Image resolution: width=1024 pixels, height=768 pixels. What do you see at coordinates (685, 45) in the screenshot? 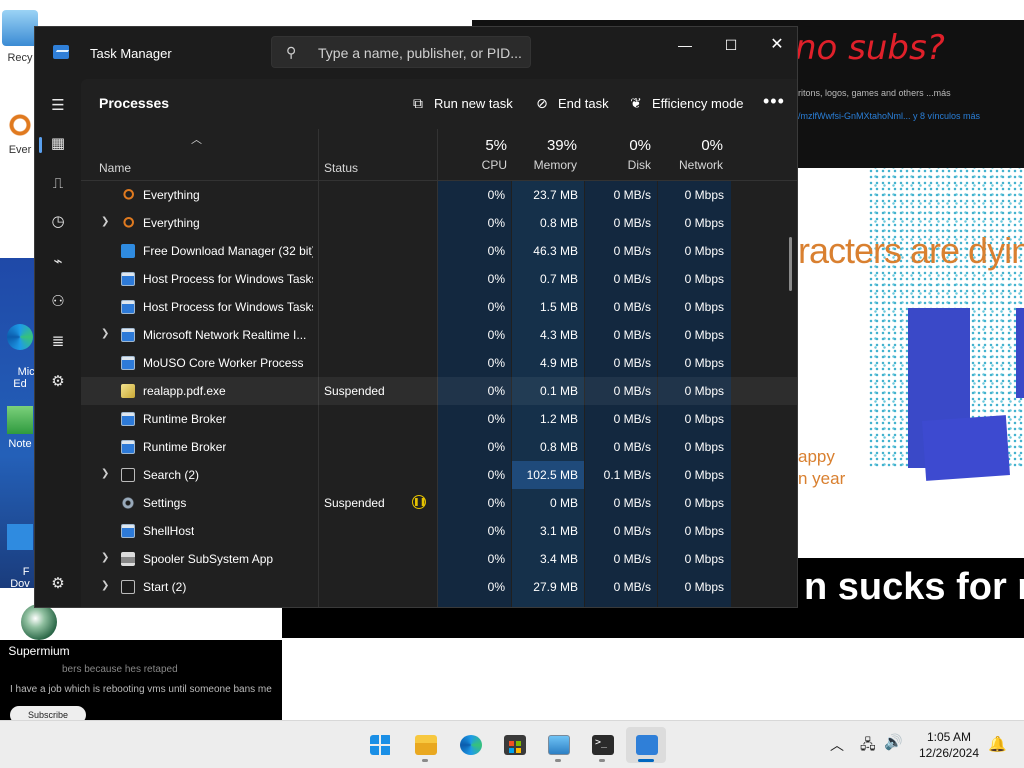
I see `minimize-button: —` at bounding box center [685, 45].